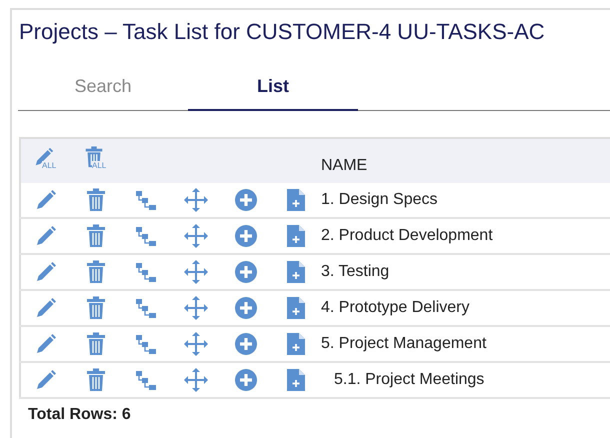 The height and width of the screenshot is (438, 610). What do you see at coordinates (273, 87) in the screenshot?
I see `tab: List` at bounding box center [273, 87].